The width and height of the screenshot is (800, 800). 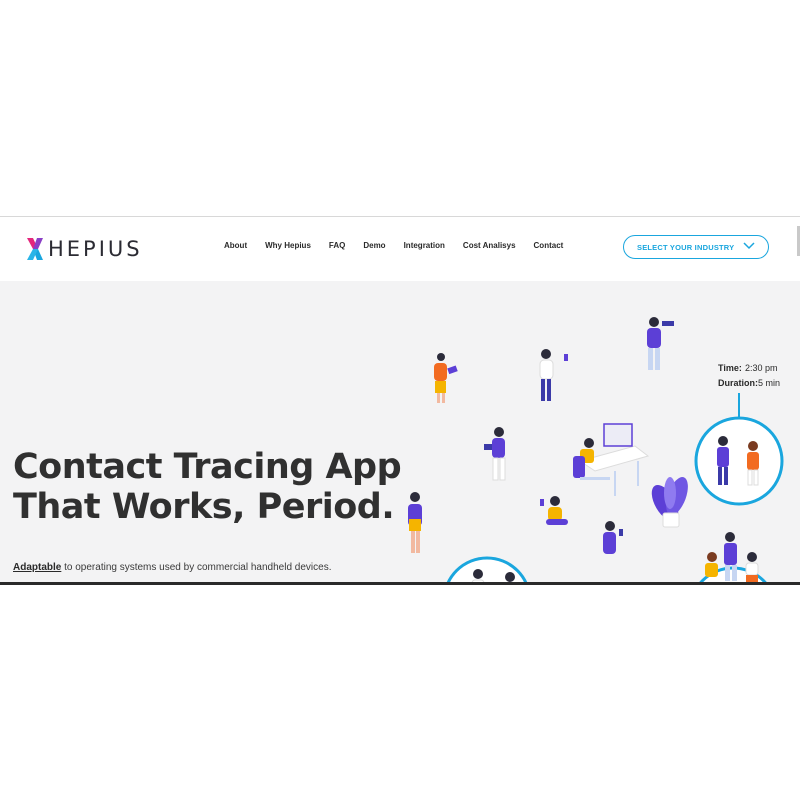 I want to click on group-circle-right-illustration, so click(x=733, y=557).